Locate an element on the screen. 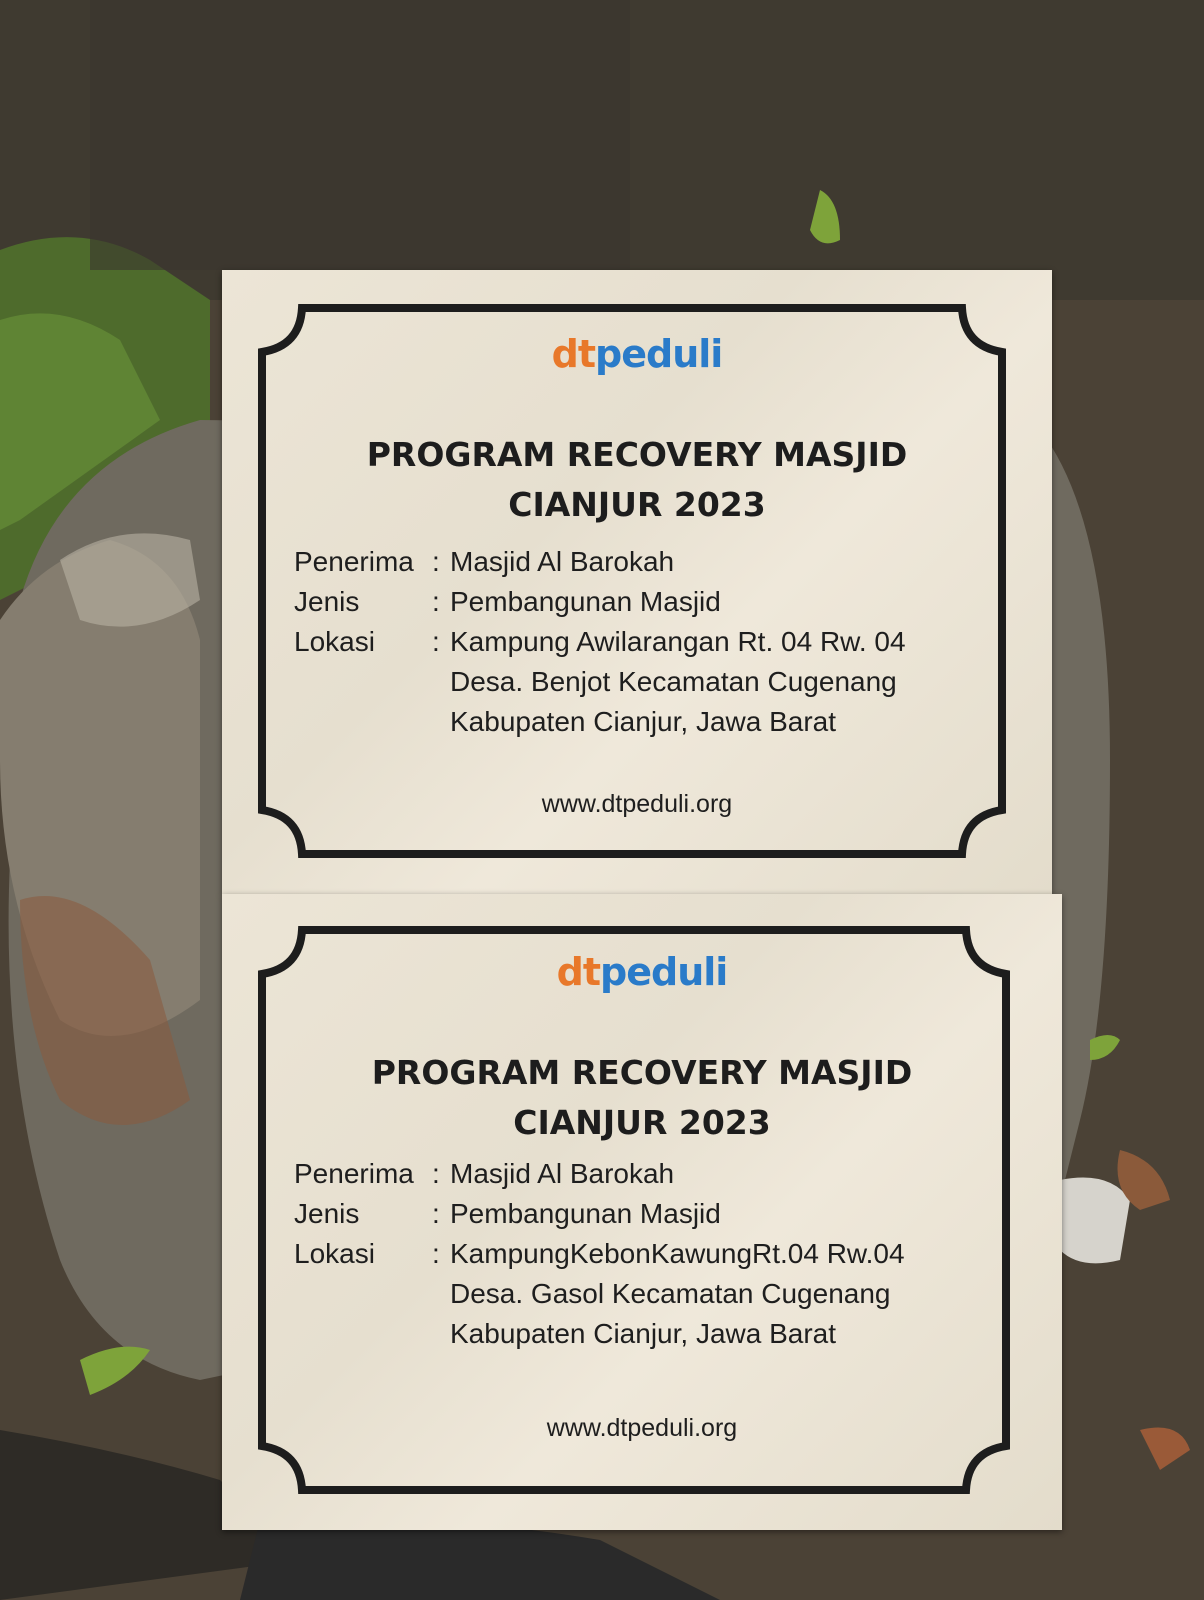 This screenshot has height=1600, width=1204. lokasi-line-2: Desa. Benjot Kecamatan Cugenang is located at coordinates (673, 681).